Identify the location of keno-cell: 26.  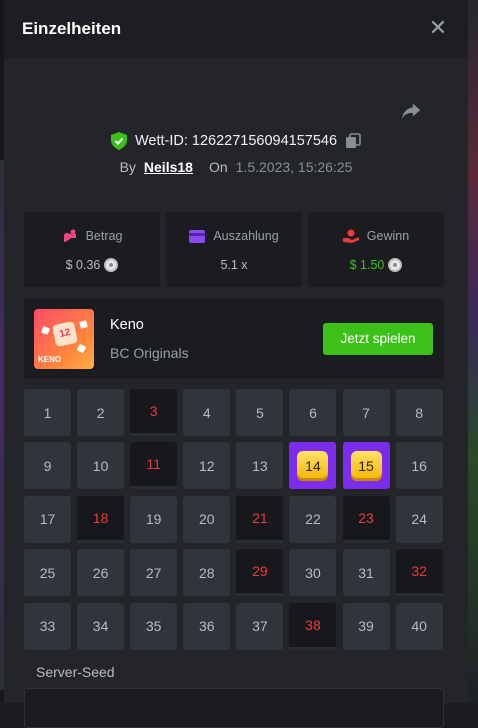
(100, 572).